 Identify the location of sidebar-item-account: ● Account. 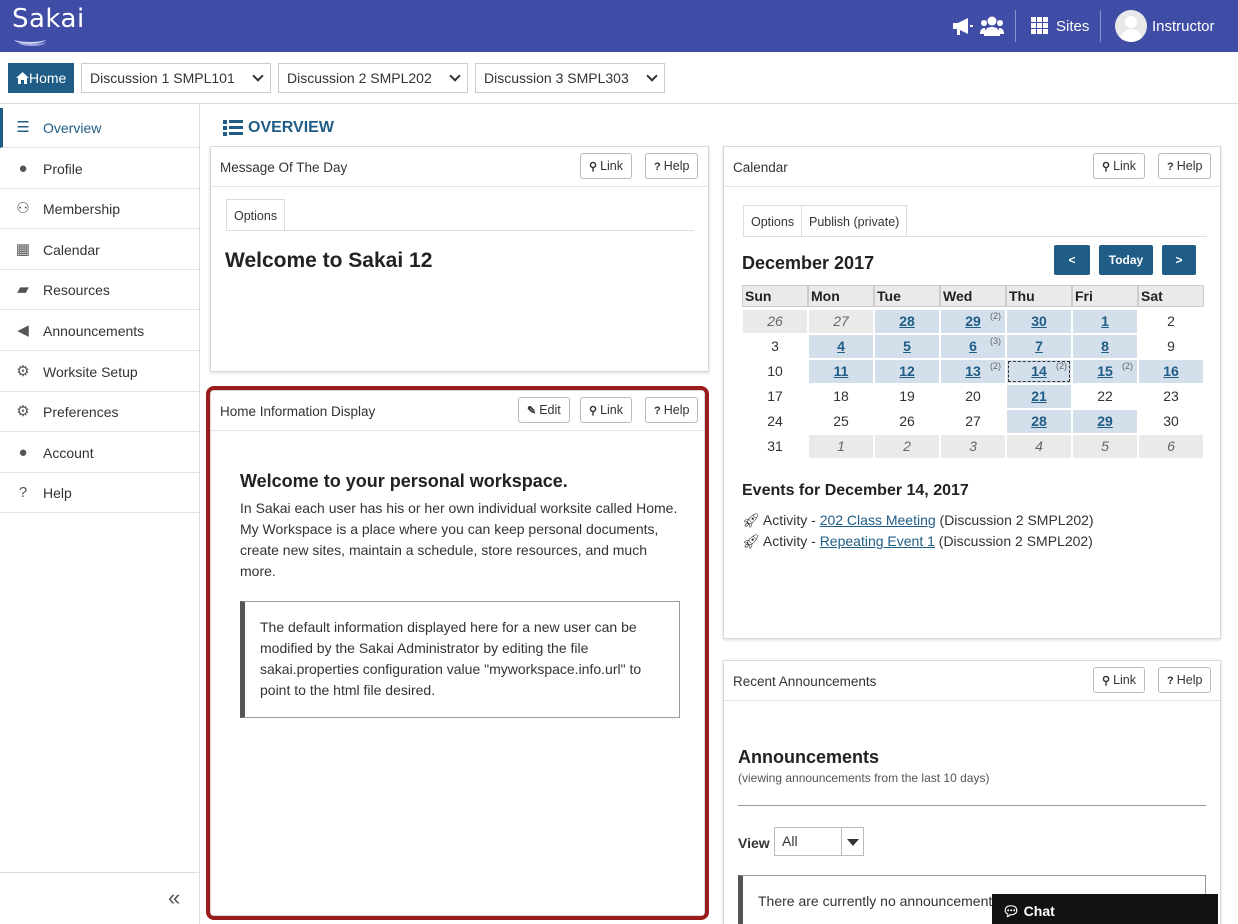
(99, 453).